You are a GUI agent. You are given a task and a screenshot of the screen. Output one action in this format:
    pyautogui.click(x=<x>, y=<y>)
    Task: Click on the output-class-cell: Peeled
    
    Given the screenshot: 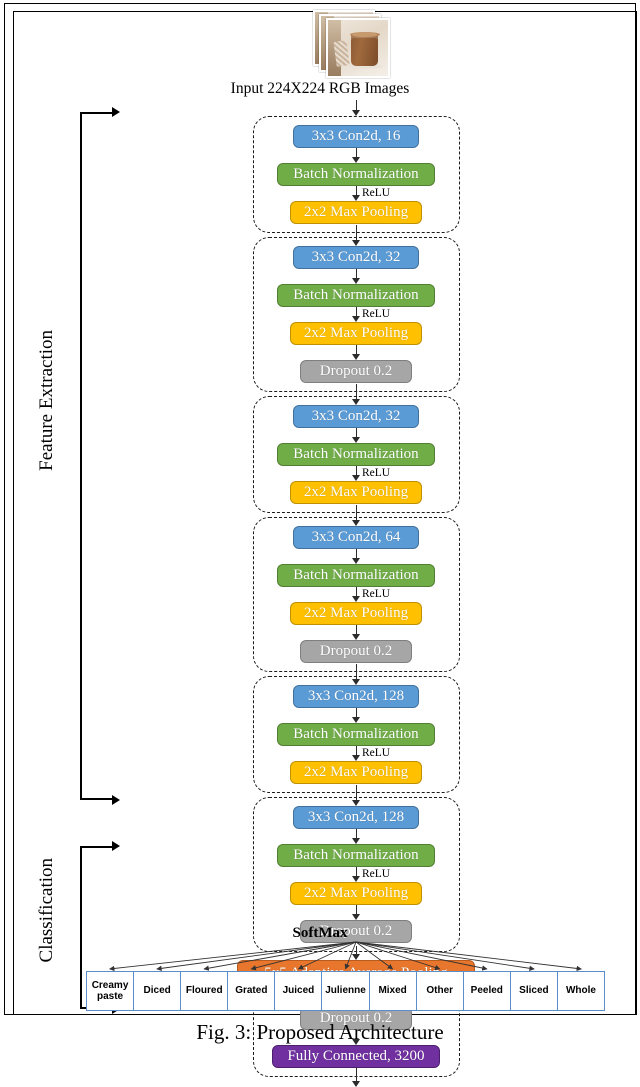 What is the action you would take?
    pyautogui.click(x=486, y=991)
    